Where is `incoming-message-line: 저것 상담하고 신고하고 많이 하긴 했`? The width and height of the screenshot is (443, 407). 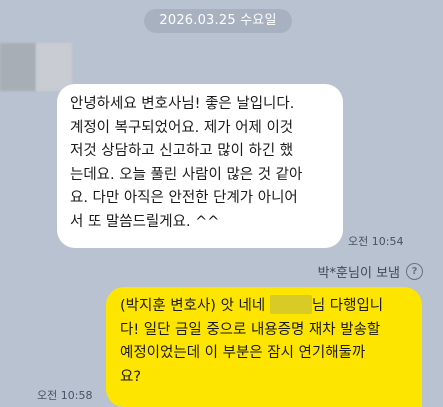 incoming-message-line: 저것 상담하고 신고하고 많이 하긴 했 is located at coordinates (182, 151).